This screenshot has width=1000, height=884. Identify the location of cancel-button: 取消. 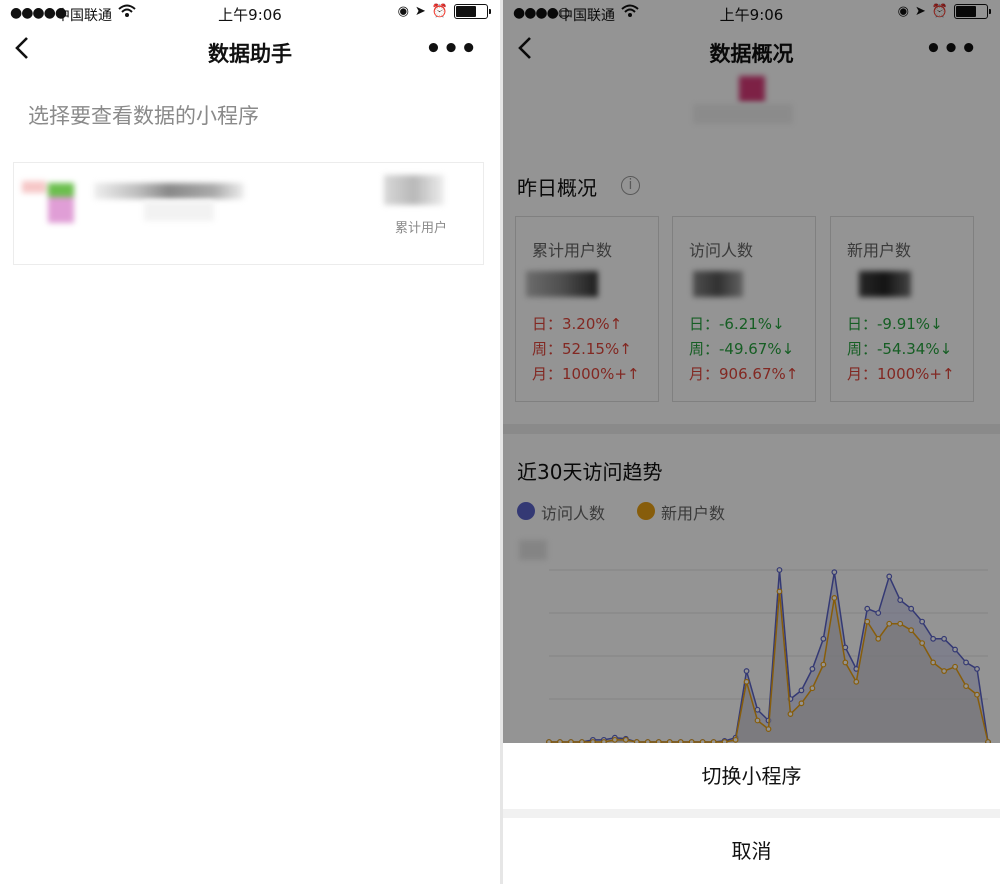
(751, 851).